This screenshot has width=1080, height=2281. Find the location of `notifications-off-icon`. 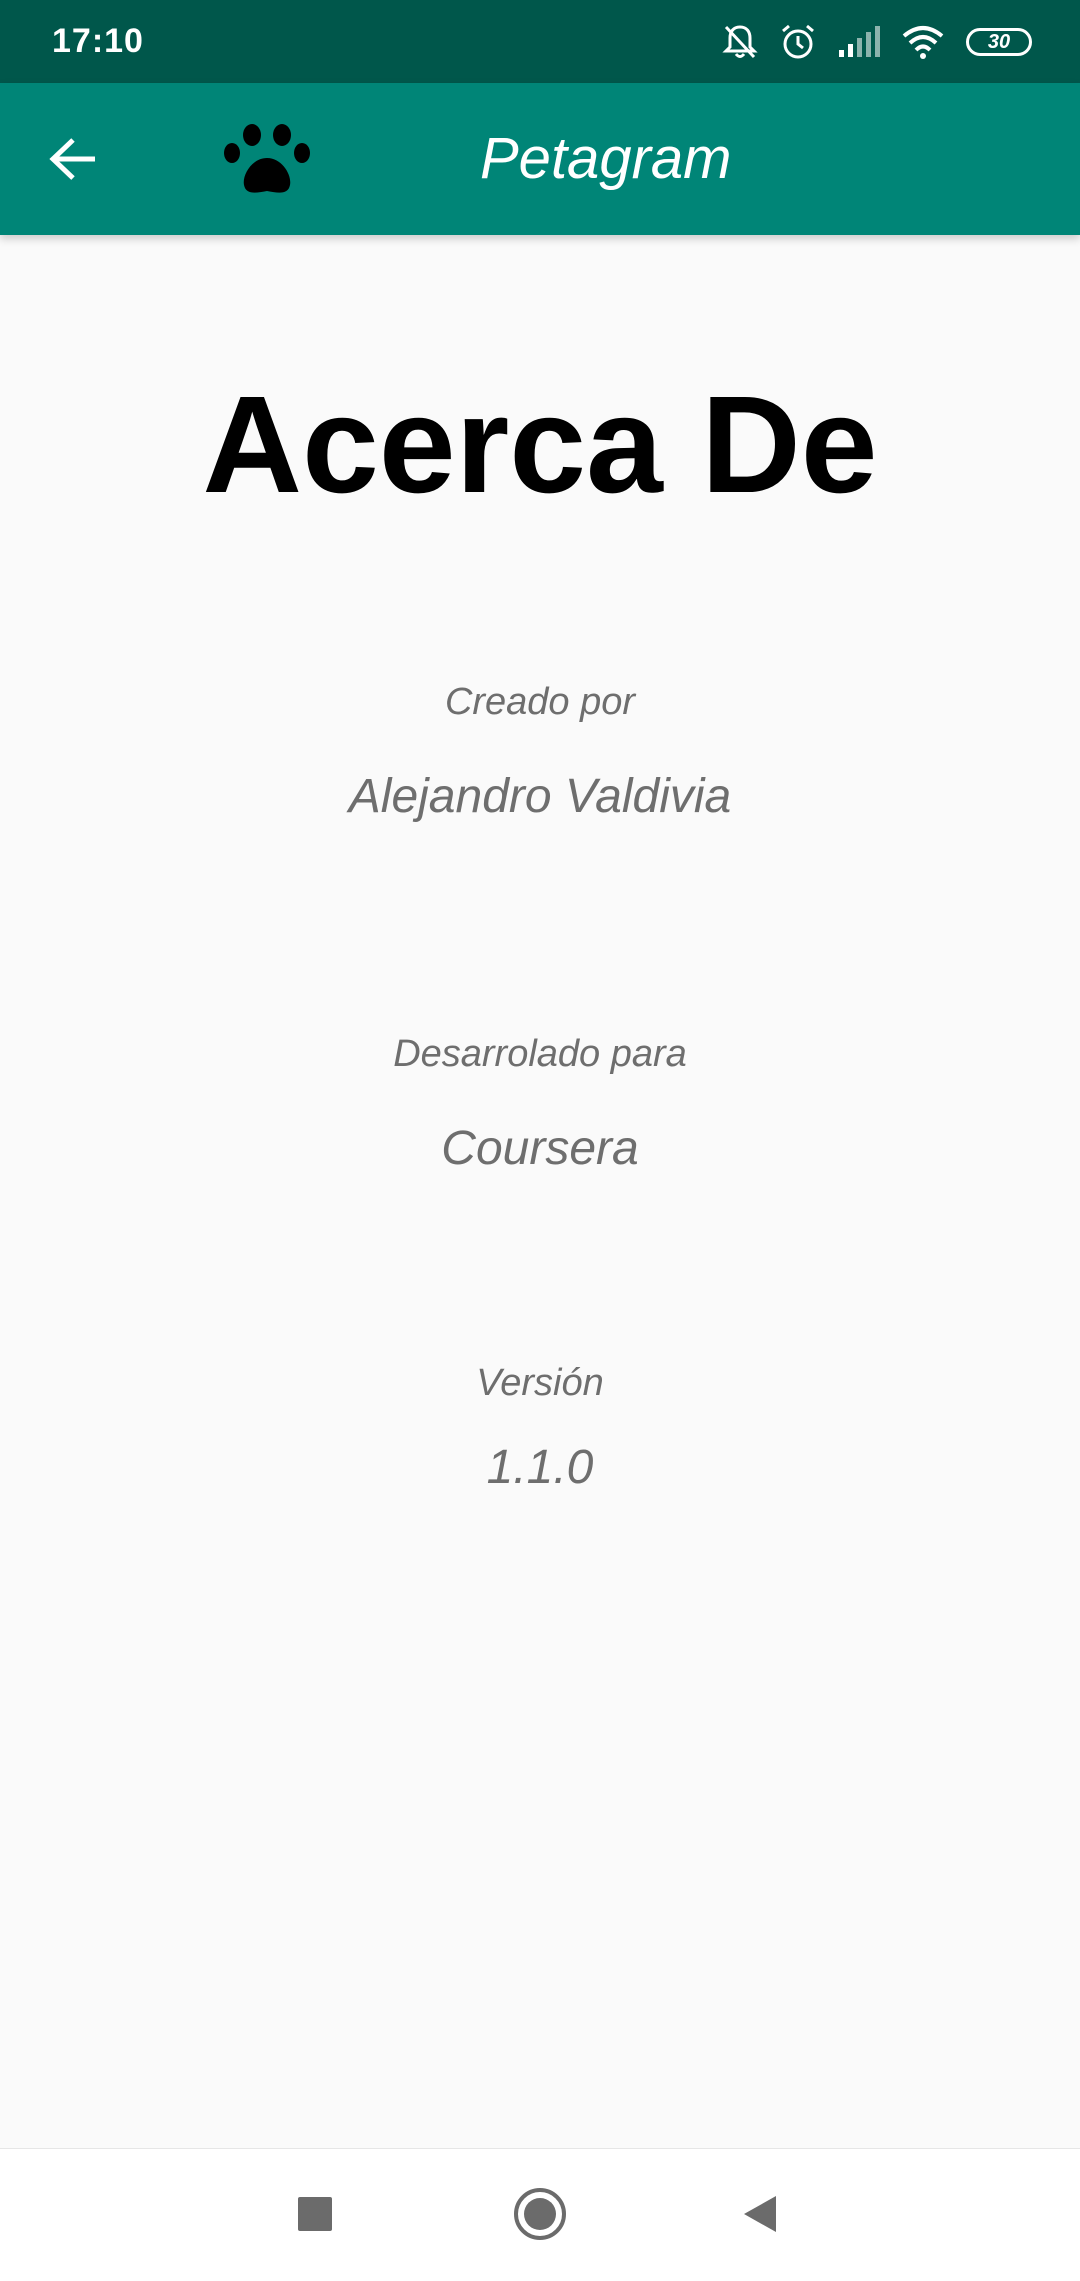

notifications-off-icon is located at coordinates (740, 42).